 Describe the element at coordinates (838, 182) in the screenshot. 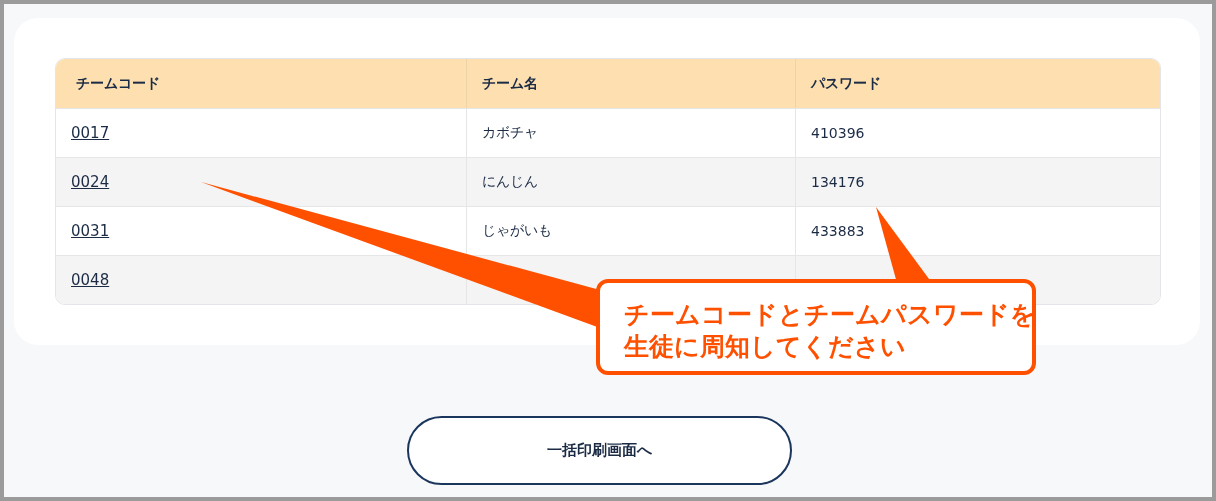

I see `password: 134176` at that location.